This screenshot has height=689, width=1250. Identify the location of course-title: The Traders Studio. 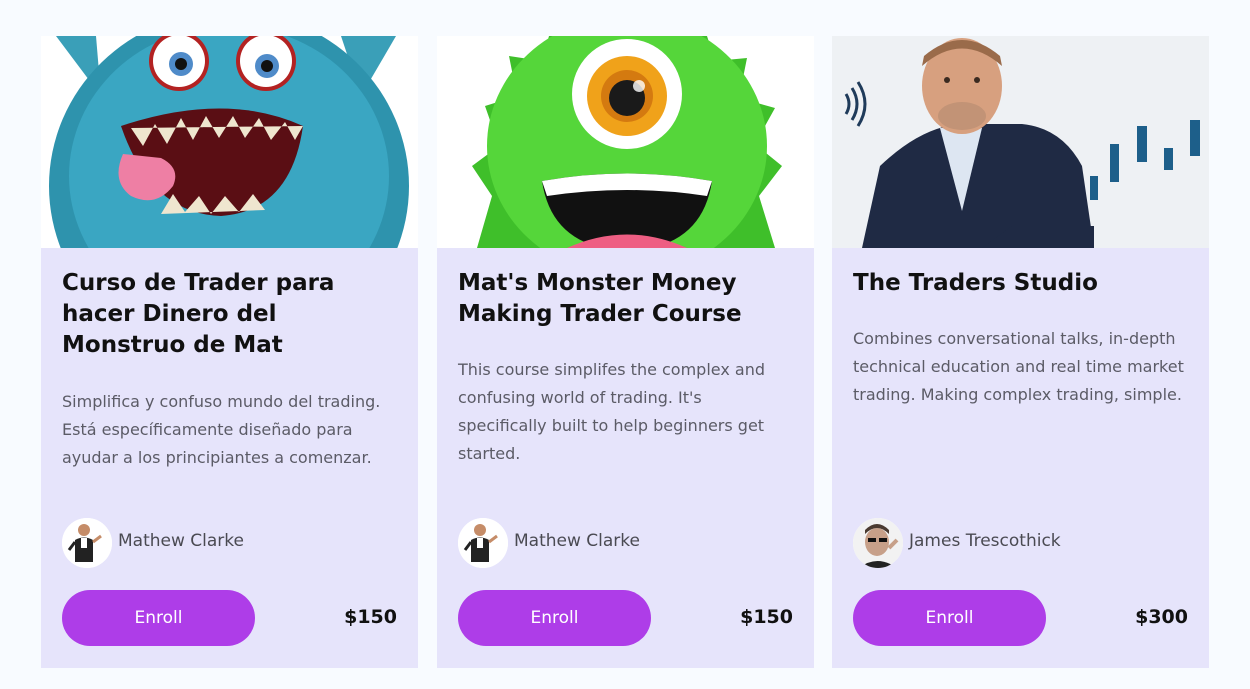
(975, 283).